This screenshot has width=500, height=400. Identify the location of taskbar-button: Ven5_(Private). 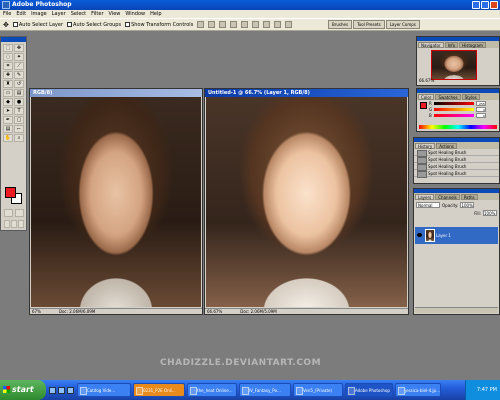
(318, 390).